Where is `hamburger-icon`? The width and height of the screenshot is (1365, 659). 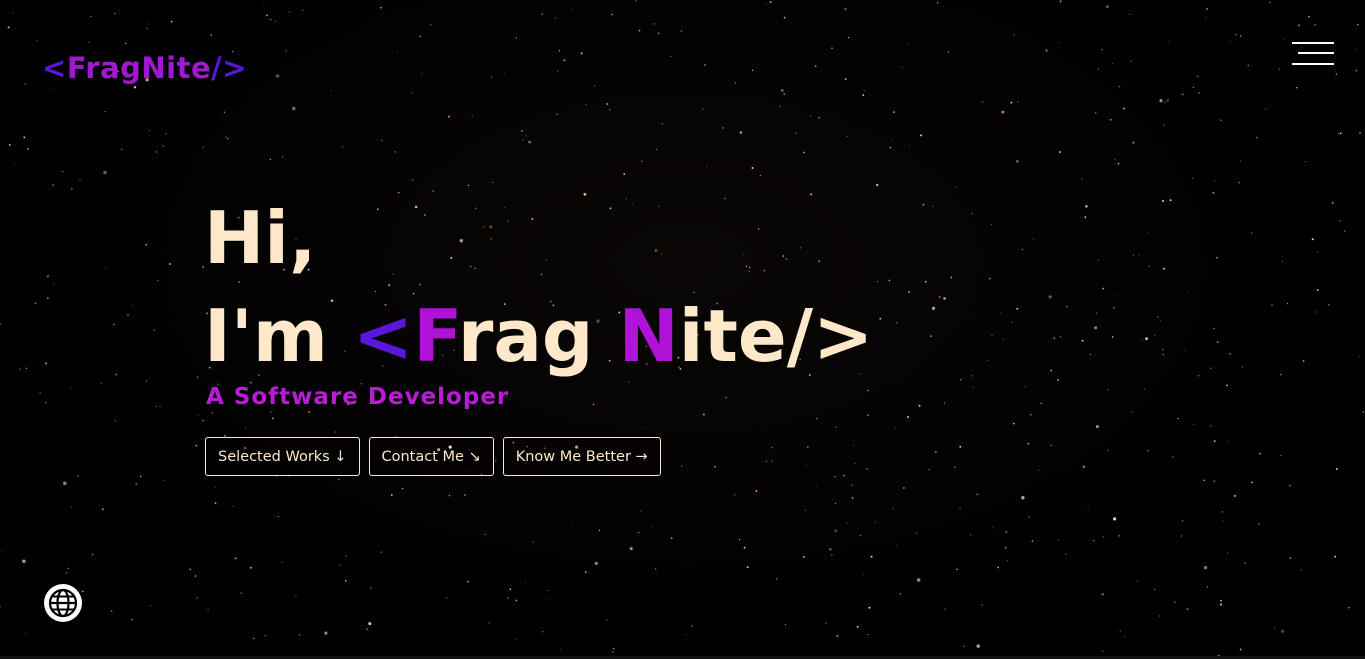
hamburger-icon is located at coordinates (1312, 54).